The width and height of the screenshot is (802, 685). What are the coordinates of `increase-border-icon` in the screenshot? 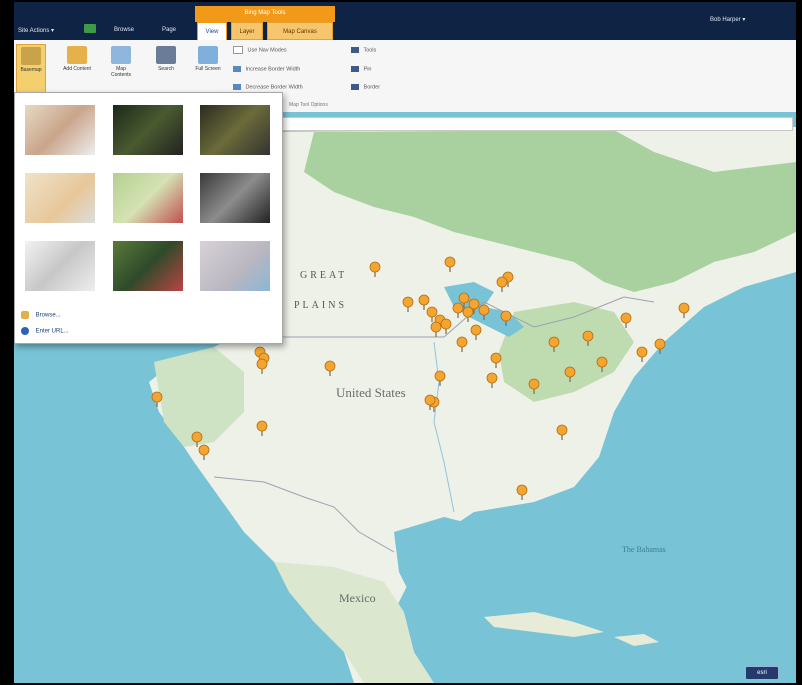 It's located at (237, 69).